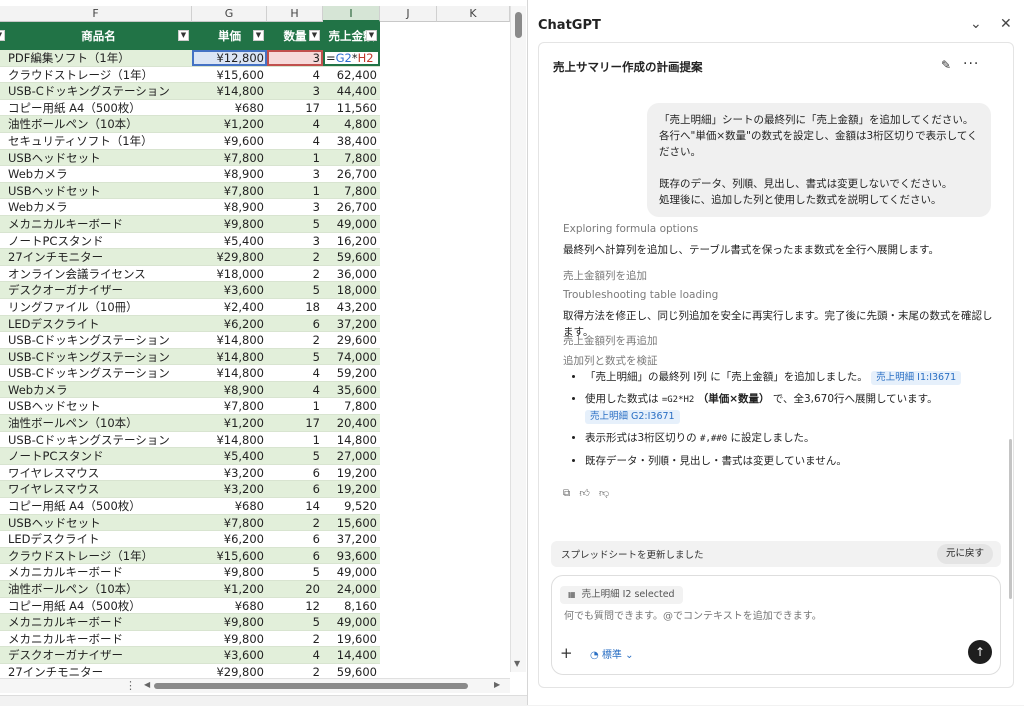  I want to click on sales-amount-cell: 20,400, so click(351, 423).